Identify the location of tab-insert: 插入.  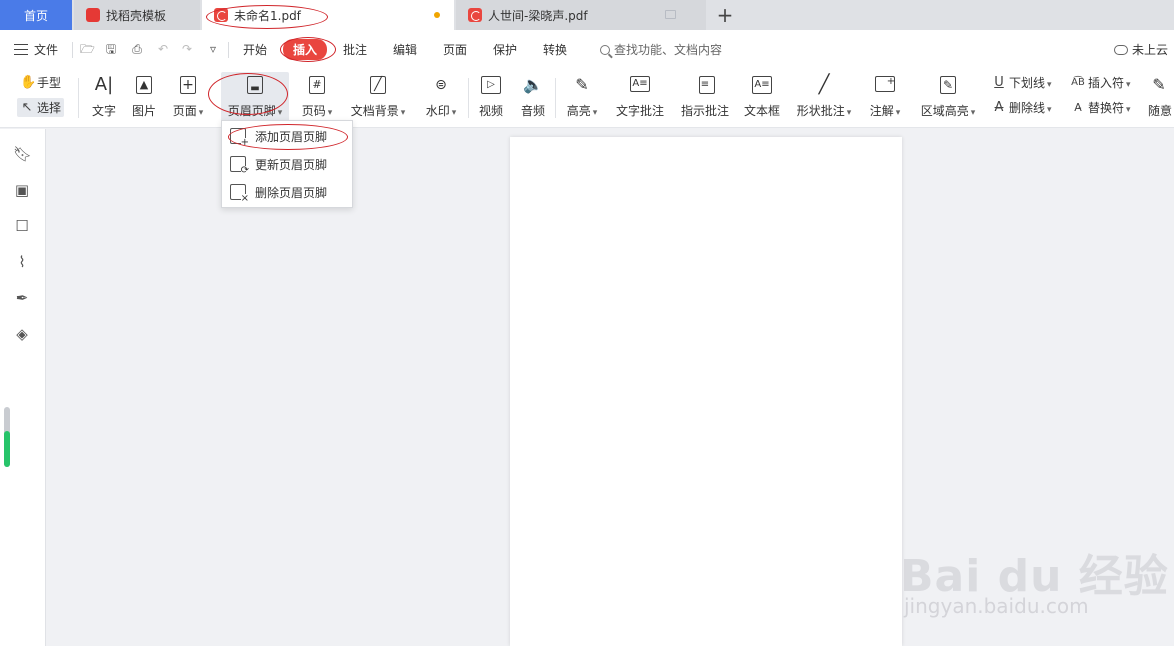
(305, 49).